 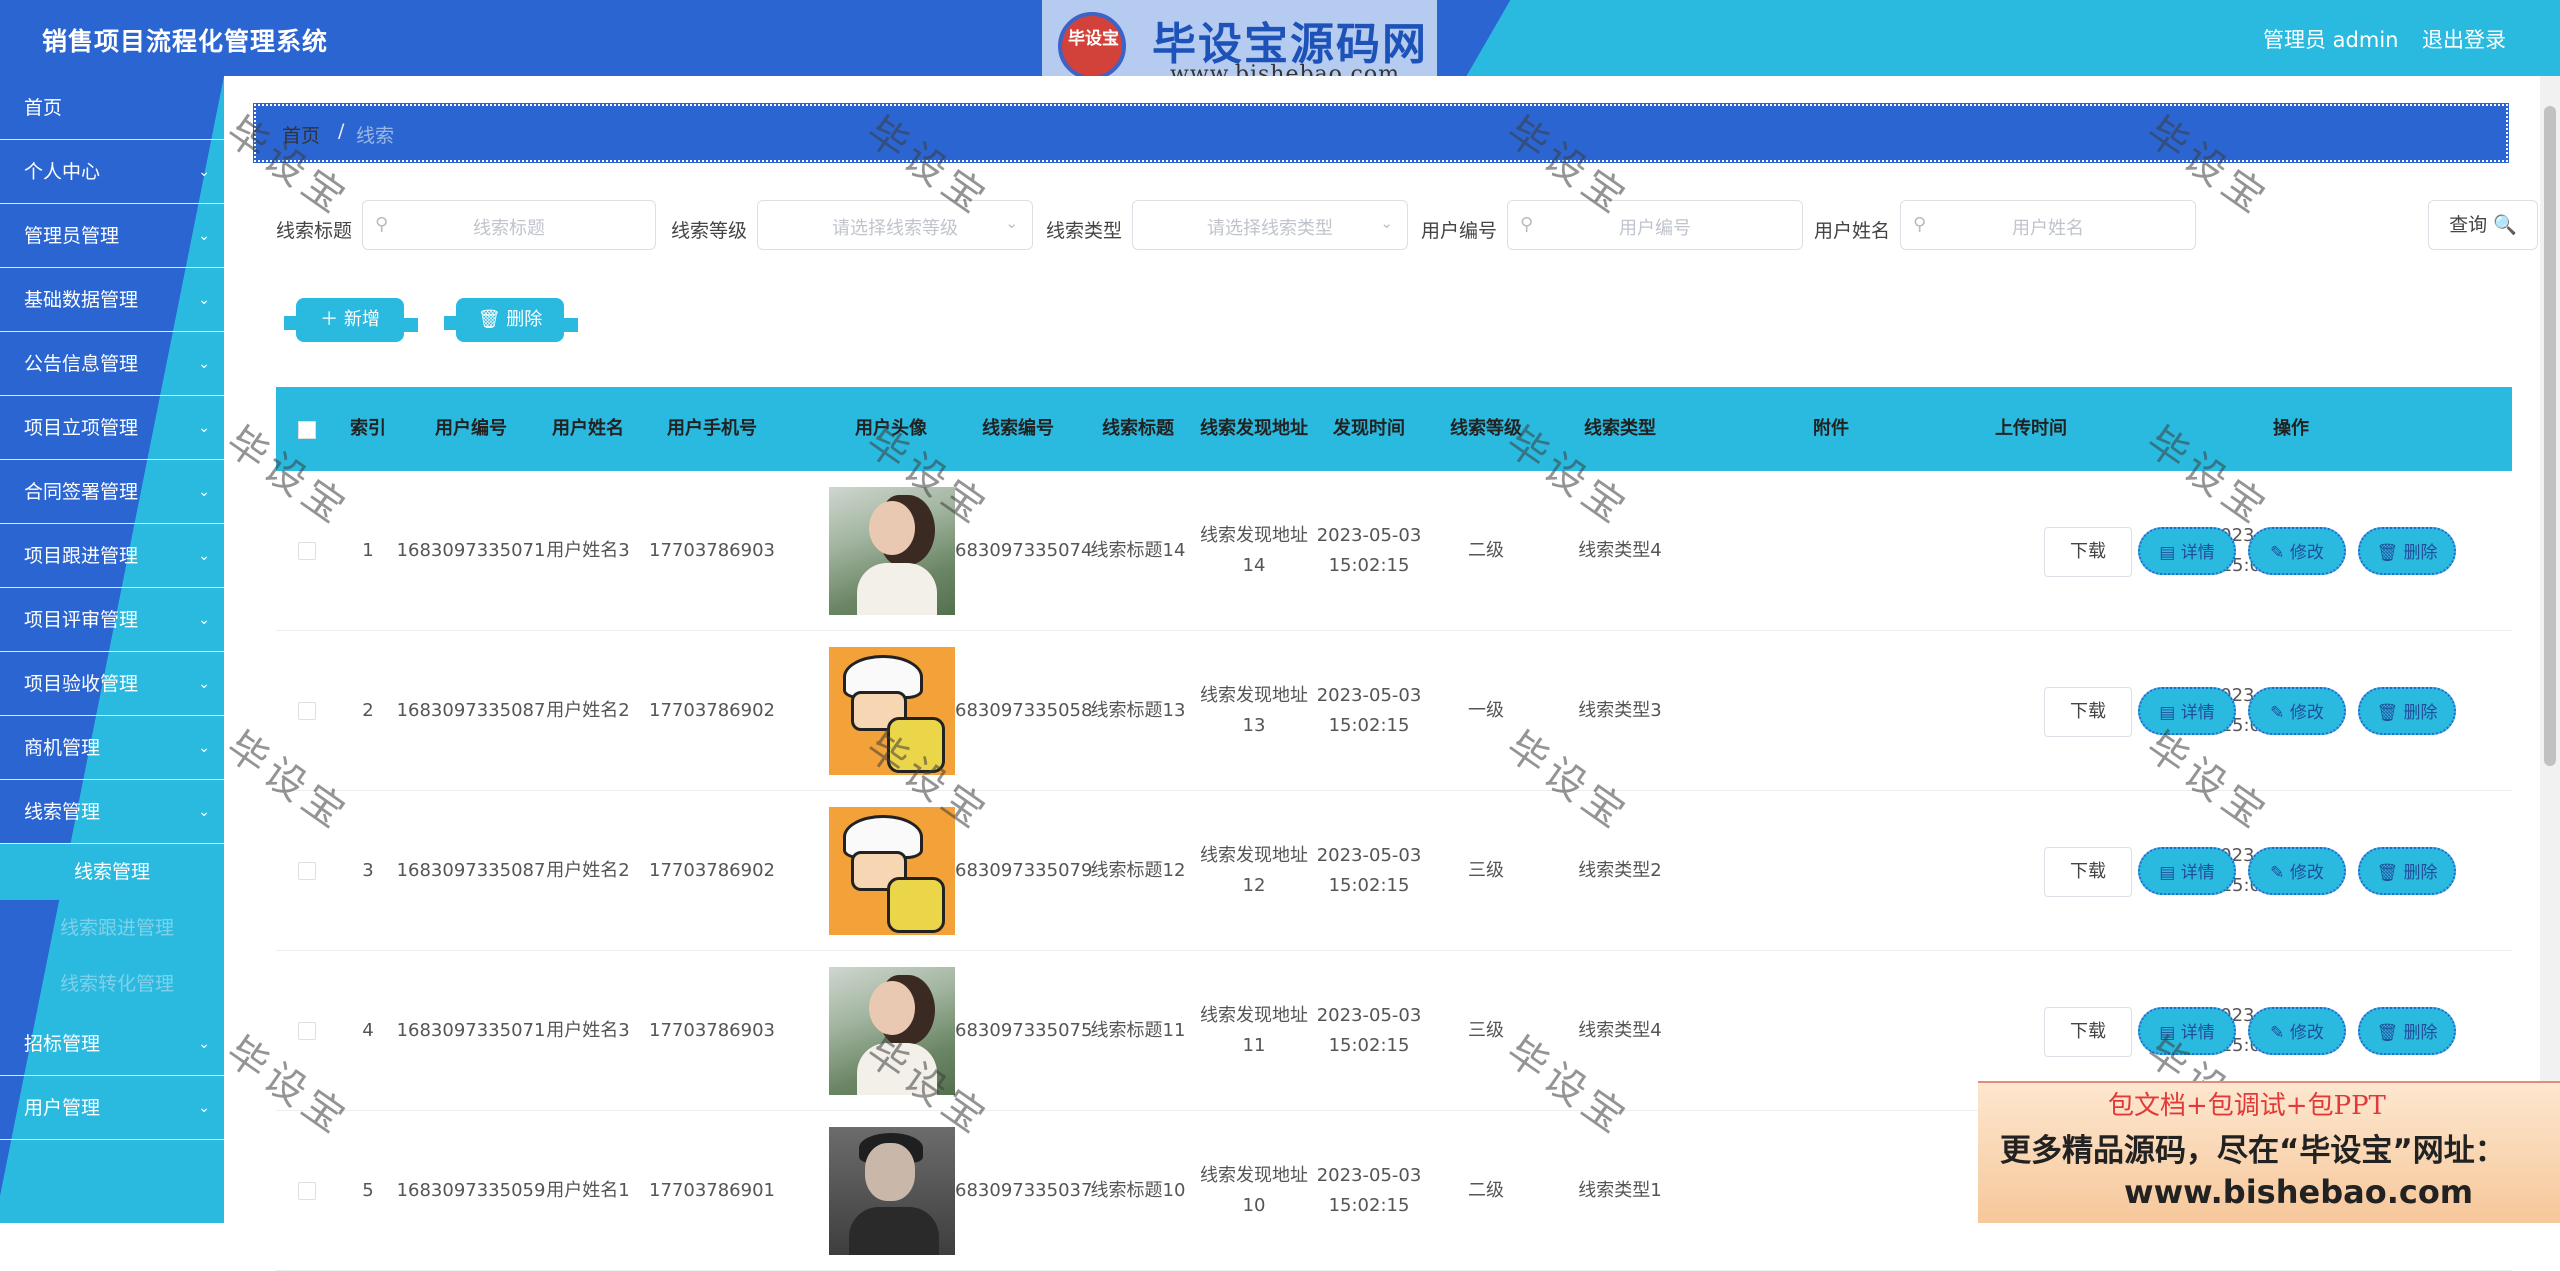 What do you see at coordinates (1254, 1190) in the screenshot?
I see `cell-address: 线索发现地址10` at bounding box center [1254, 1190].